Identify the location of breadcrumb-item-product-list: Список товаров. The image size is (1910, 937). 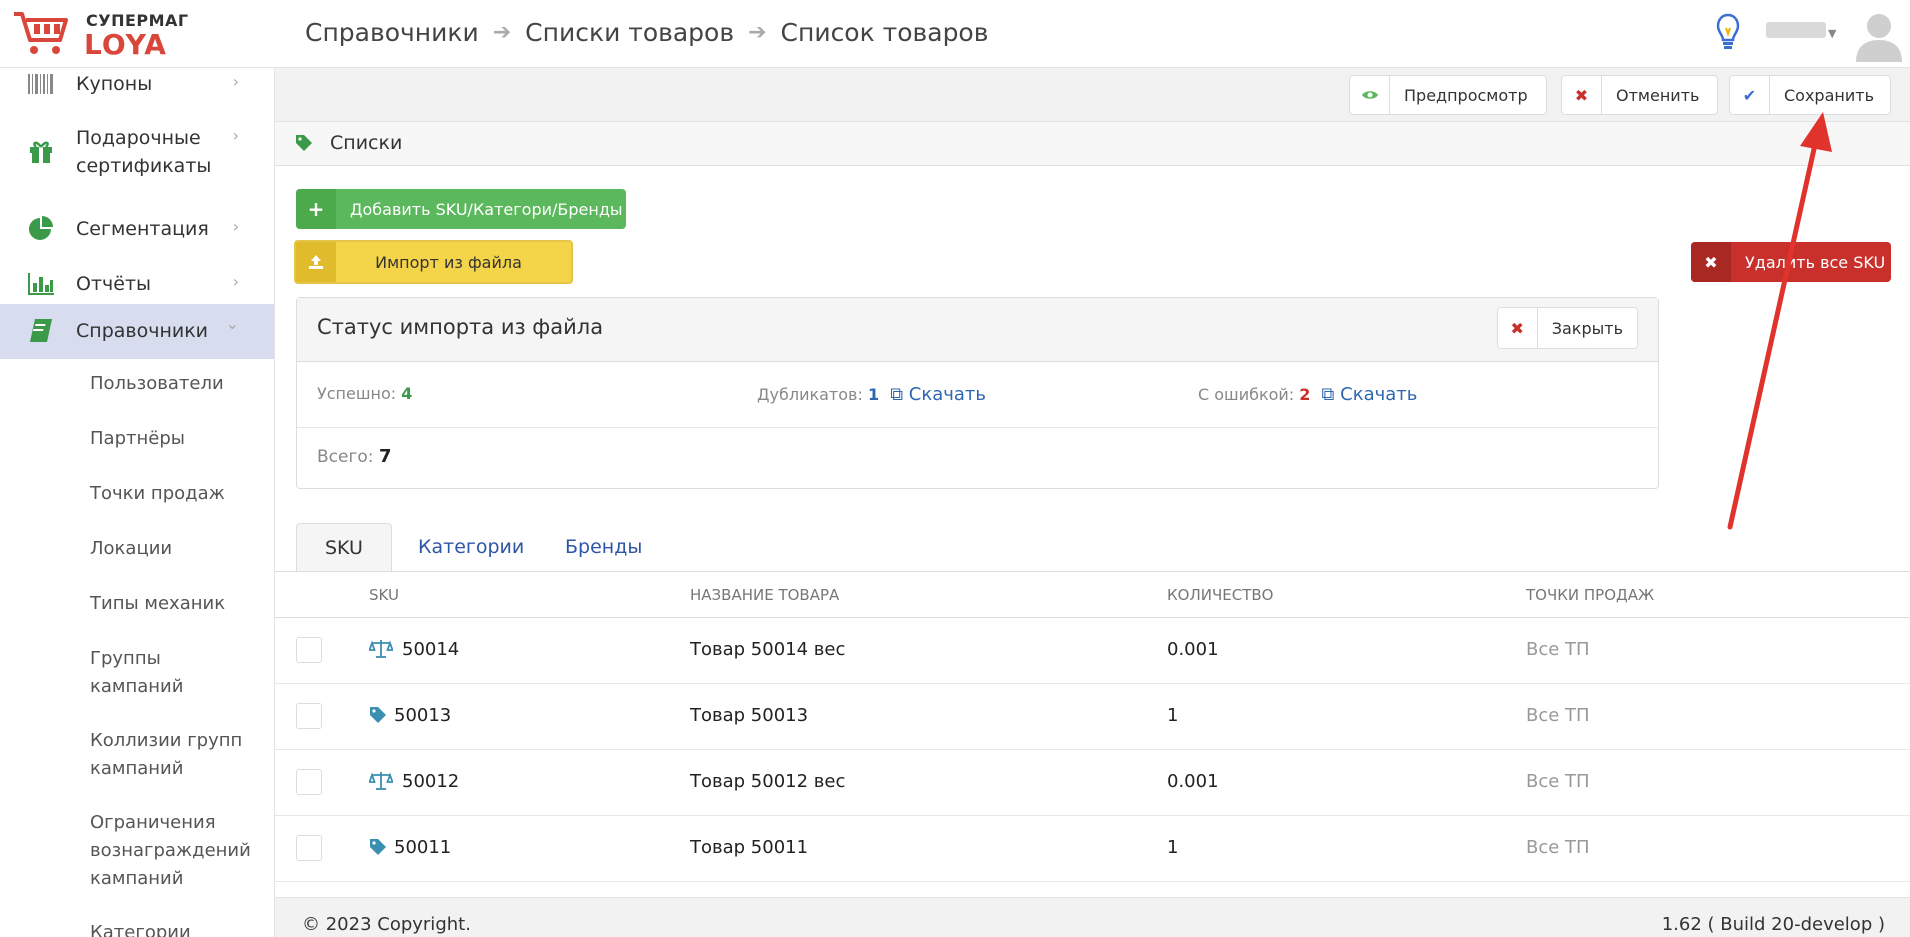
(884, 32).